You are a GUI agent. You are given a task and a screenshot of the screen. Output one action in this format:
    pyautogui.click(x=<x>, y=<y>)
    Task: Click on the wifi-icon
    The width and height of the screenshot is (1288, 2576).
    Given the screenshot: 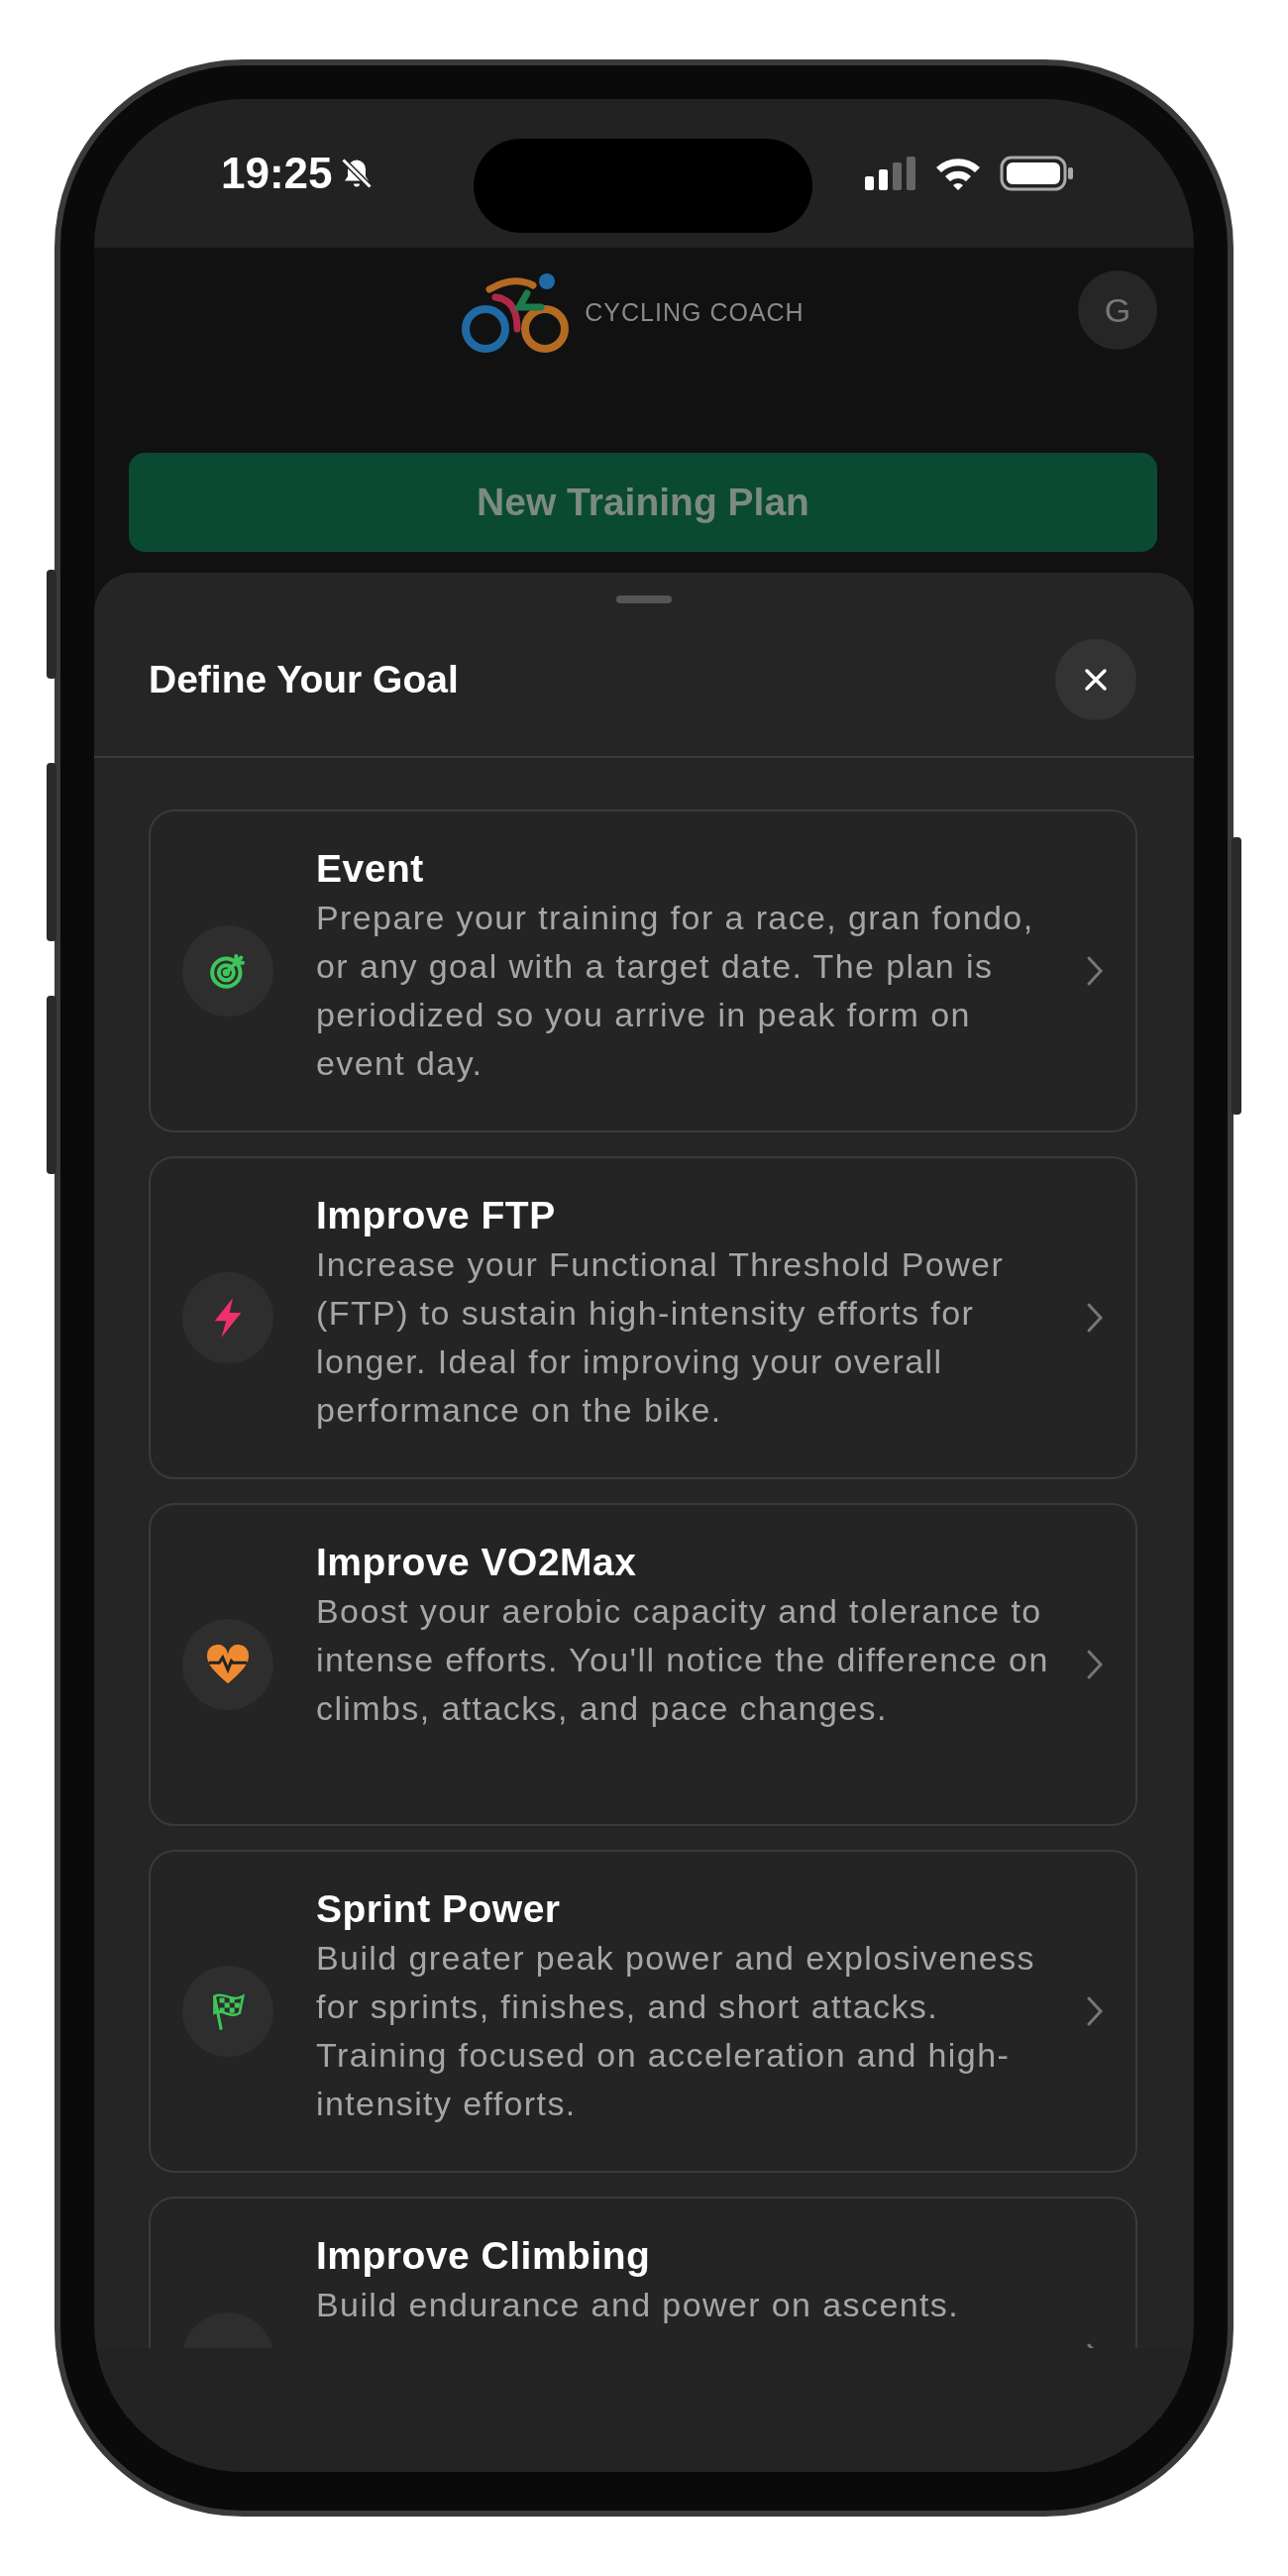 What is the action you would take?
    pyautogui.click(x=958, y=173)
    